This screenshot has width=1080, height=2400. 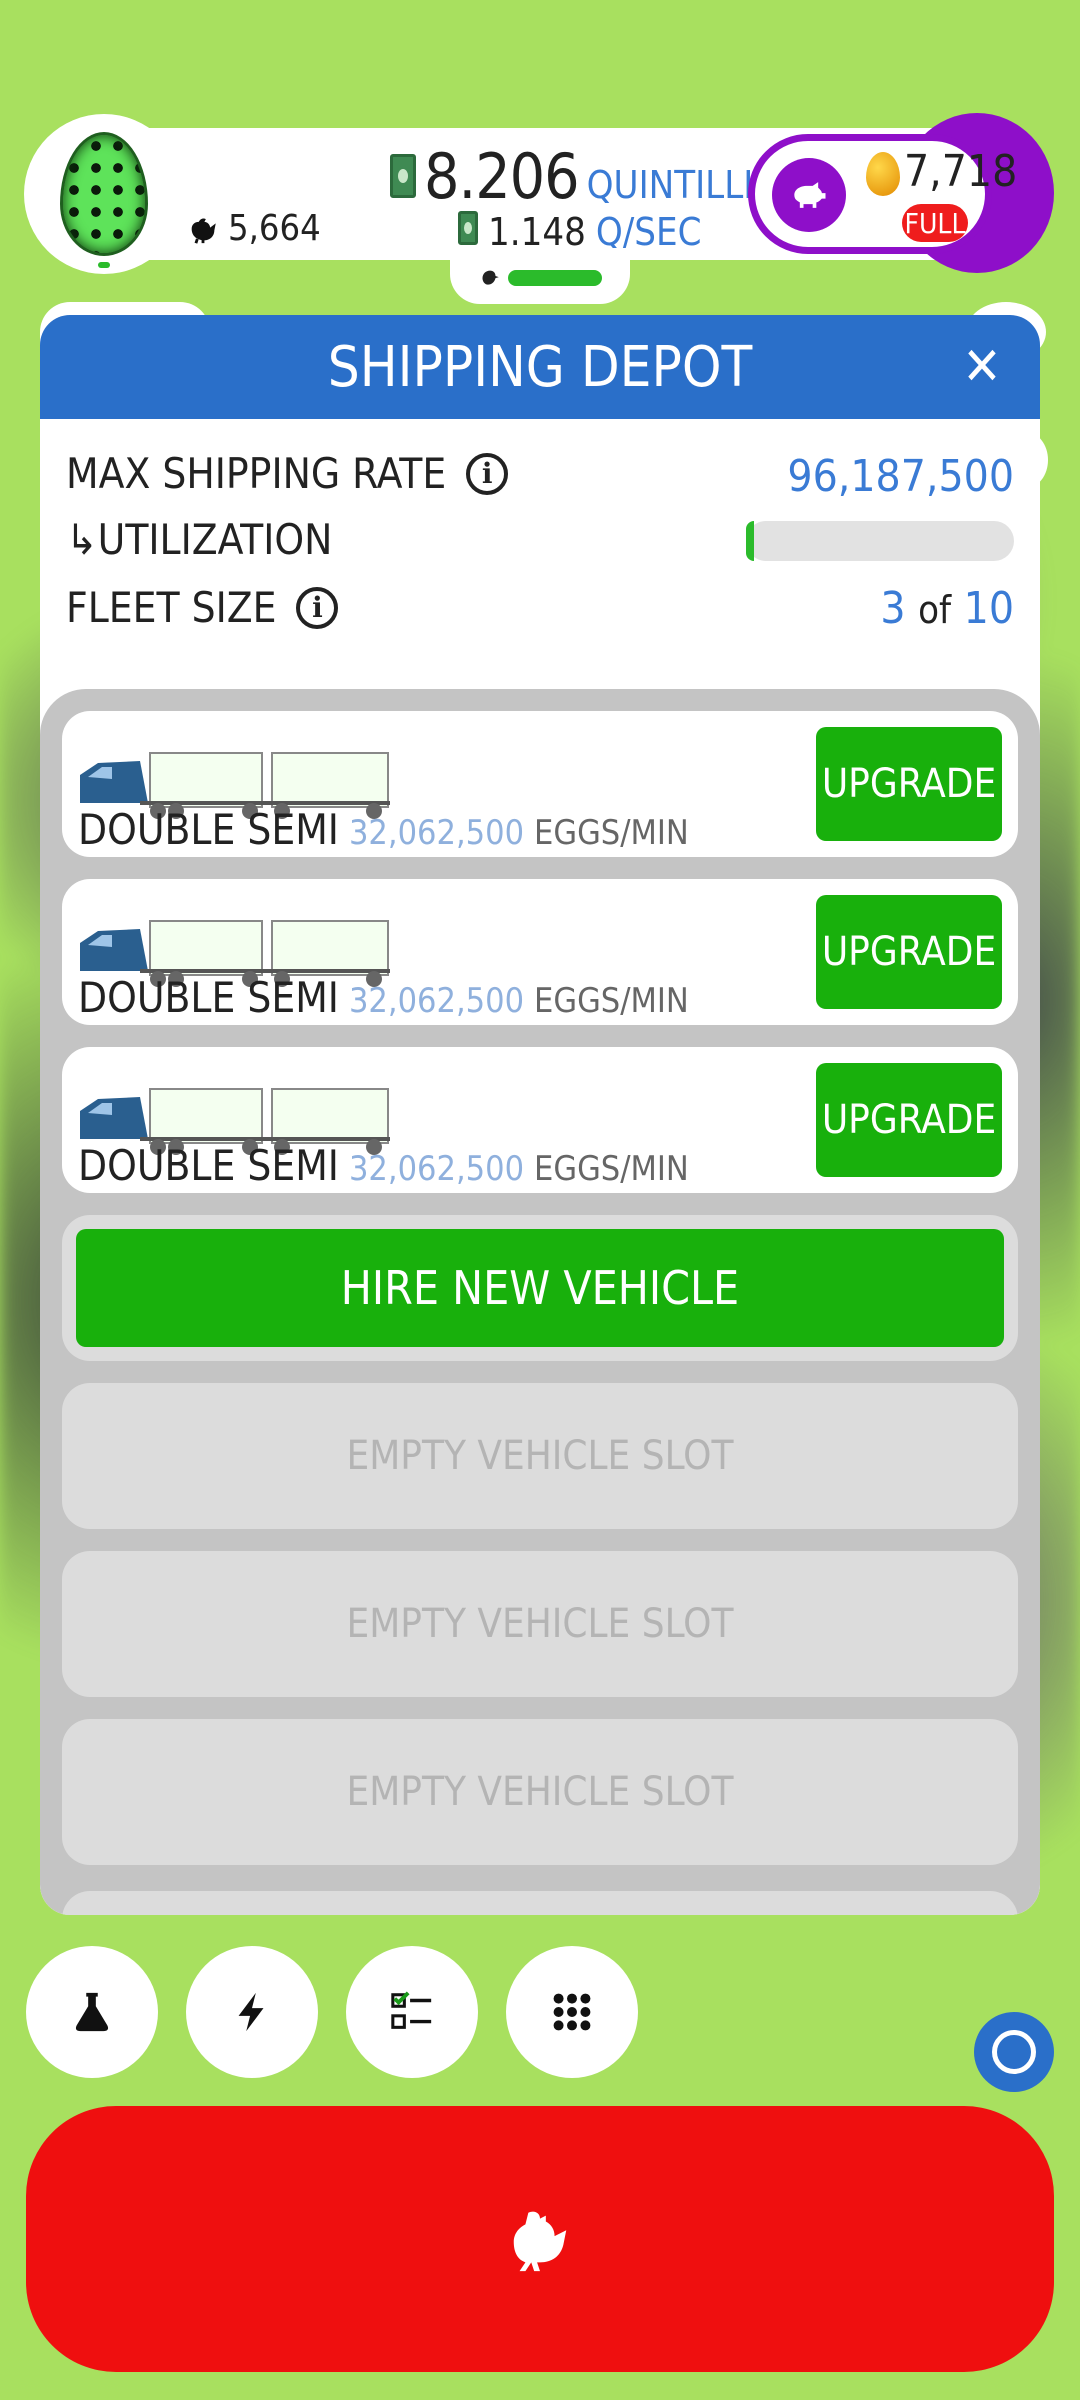 I want to click on flask-icon, so click(x=92, y=2012).